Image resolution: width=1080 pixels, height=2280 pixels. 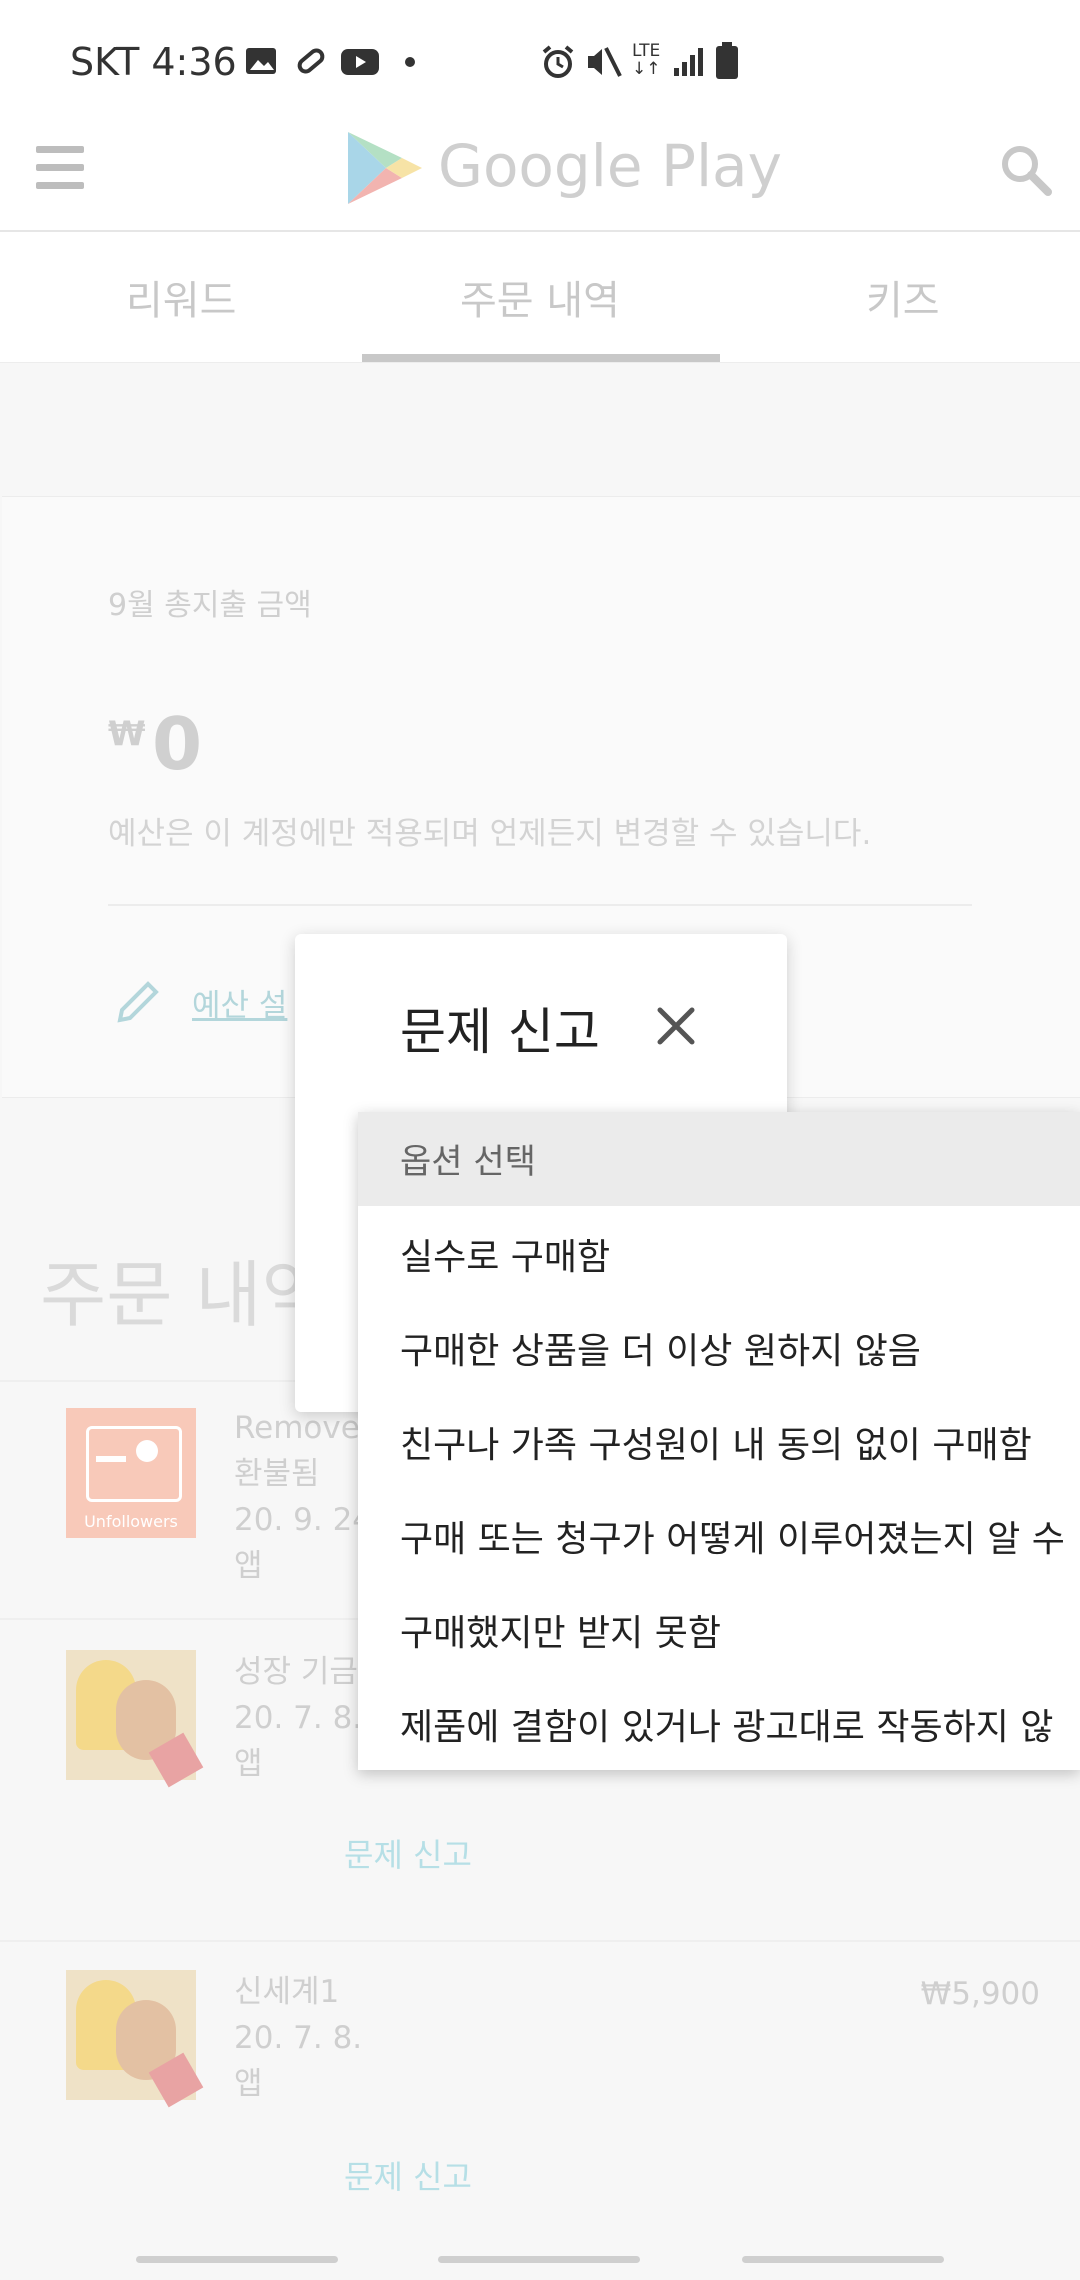 What do you see at coordinates (360, 62) in the screenshot?
I see `youtube-icon` at bounding box center [360, 62].